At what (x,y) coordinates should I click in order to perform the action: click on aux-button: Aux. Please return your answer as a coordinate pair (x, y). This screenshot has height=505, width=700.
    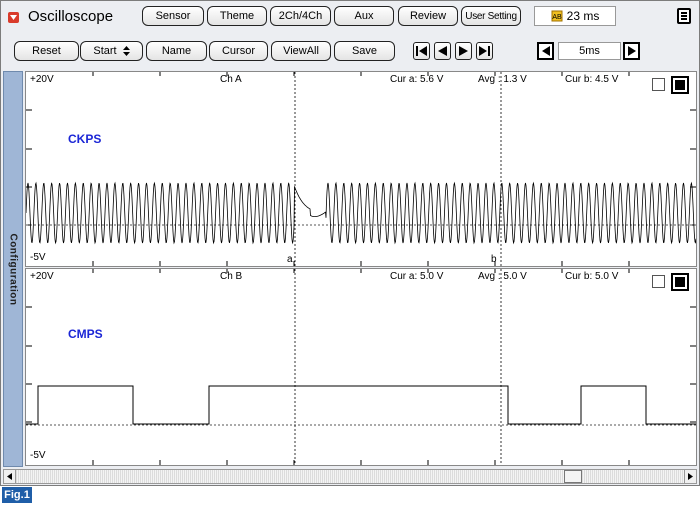
    Looking at the image, I should click on (364, 16).